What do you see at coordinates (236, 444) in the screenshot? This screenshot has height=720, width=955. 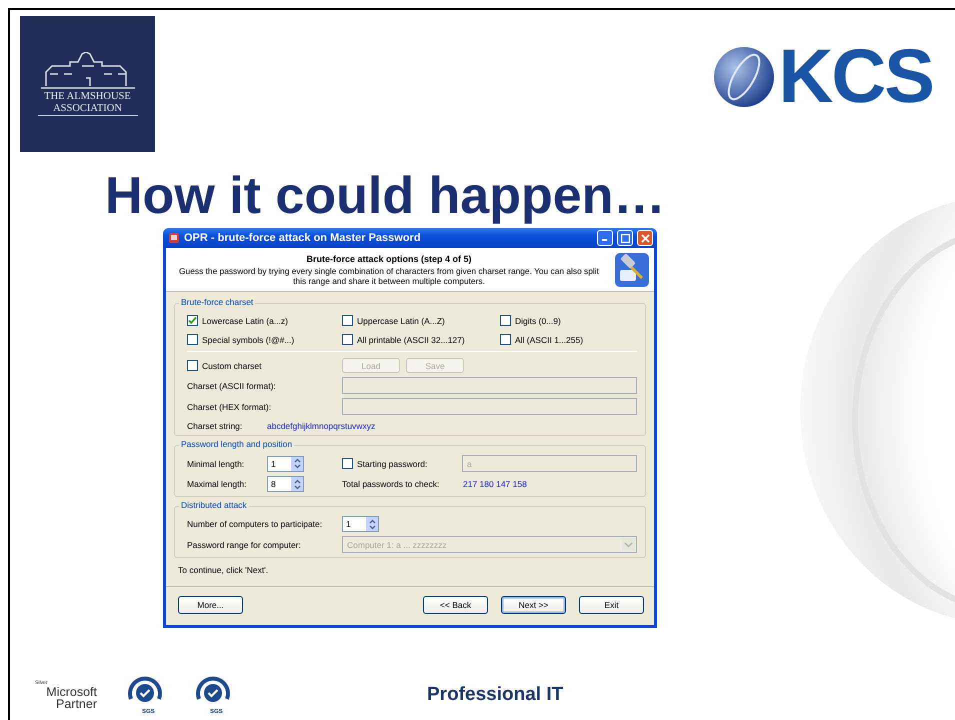 I see `group-legend: Password length and position` at bounding box center [236, 444].